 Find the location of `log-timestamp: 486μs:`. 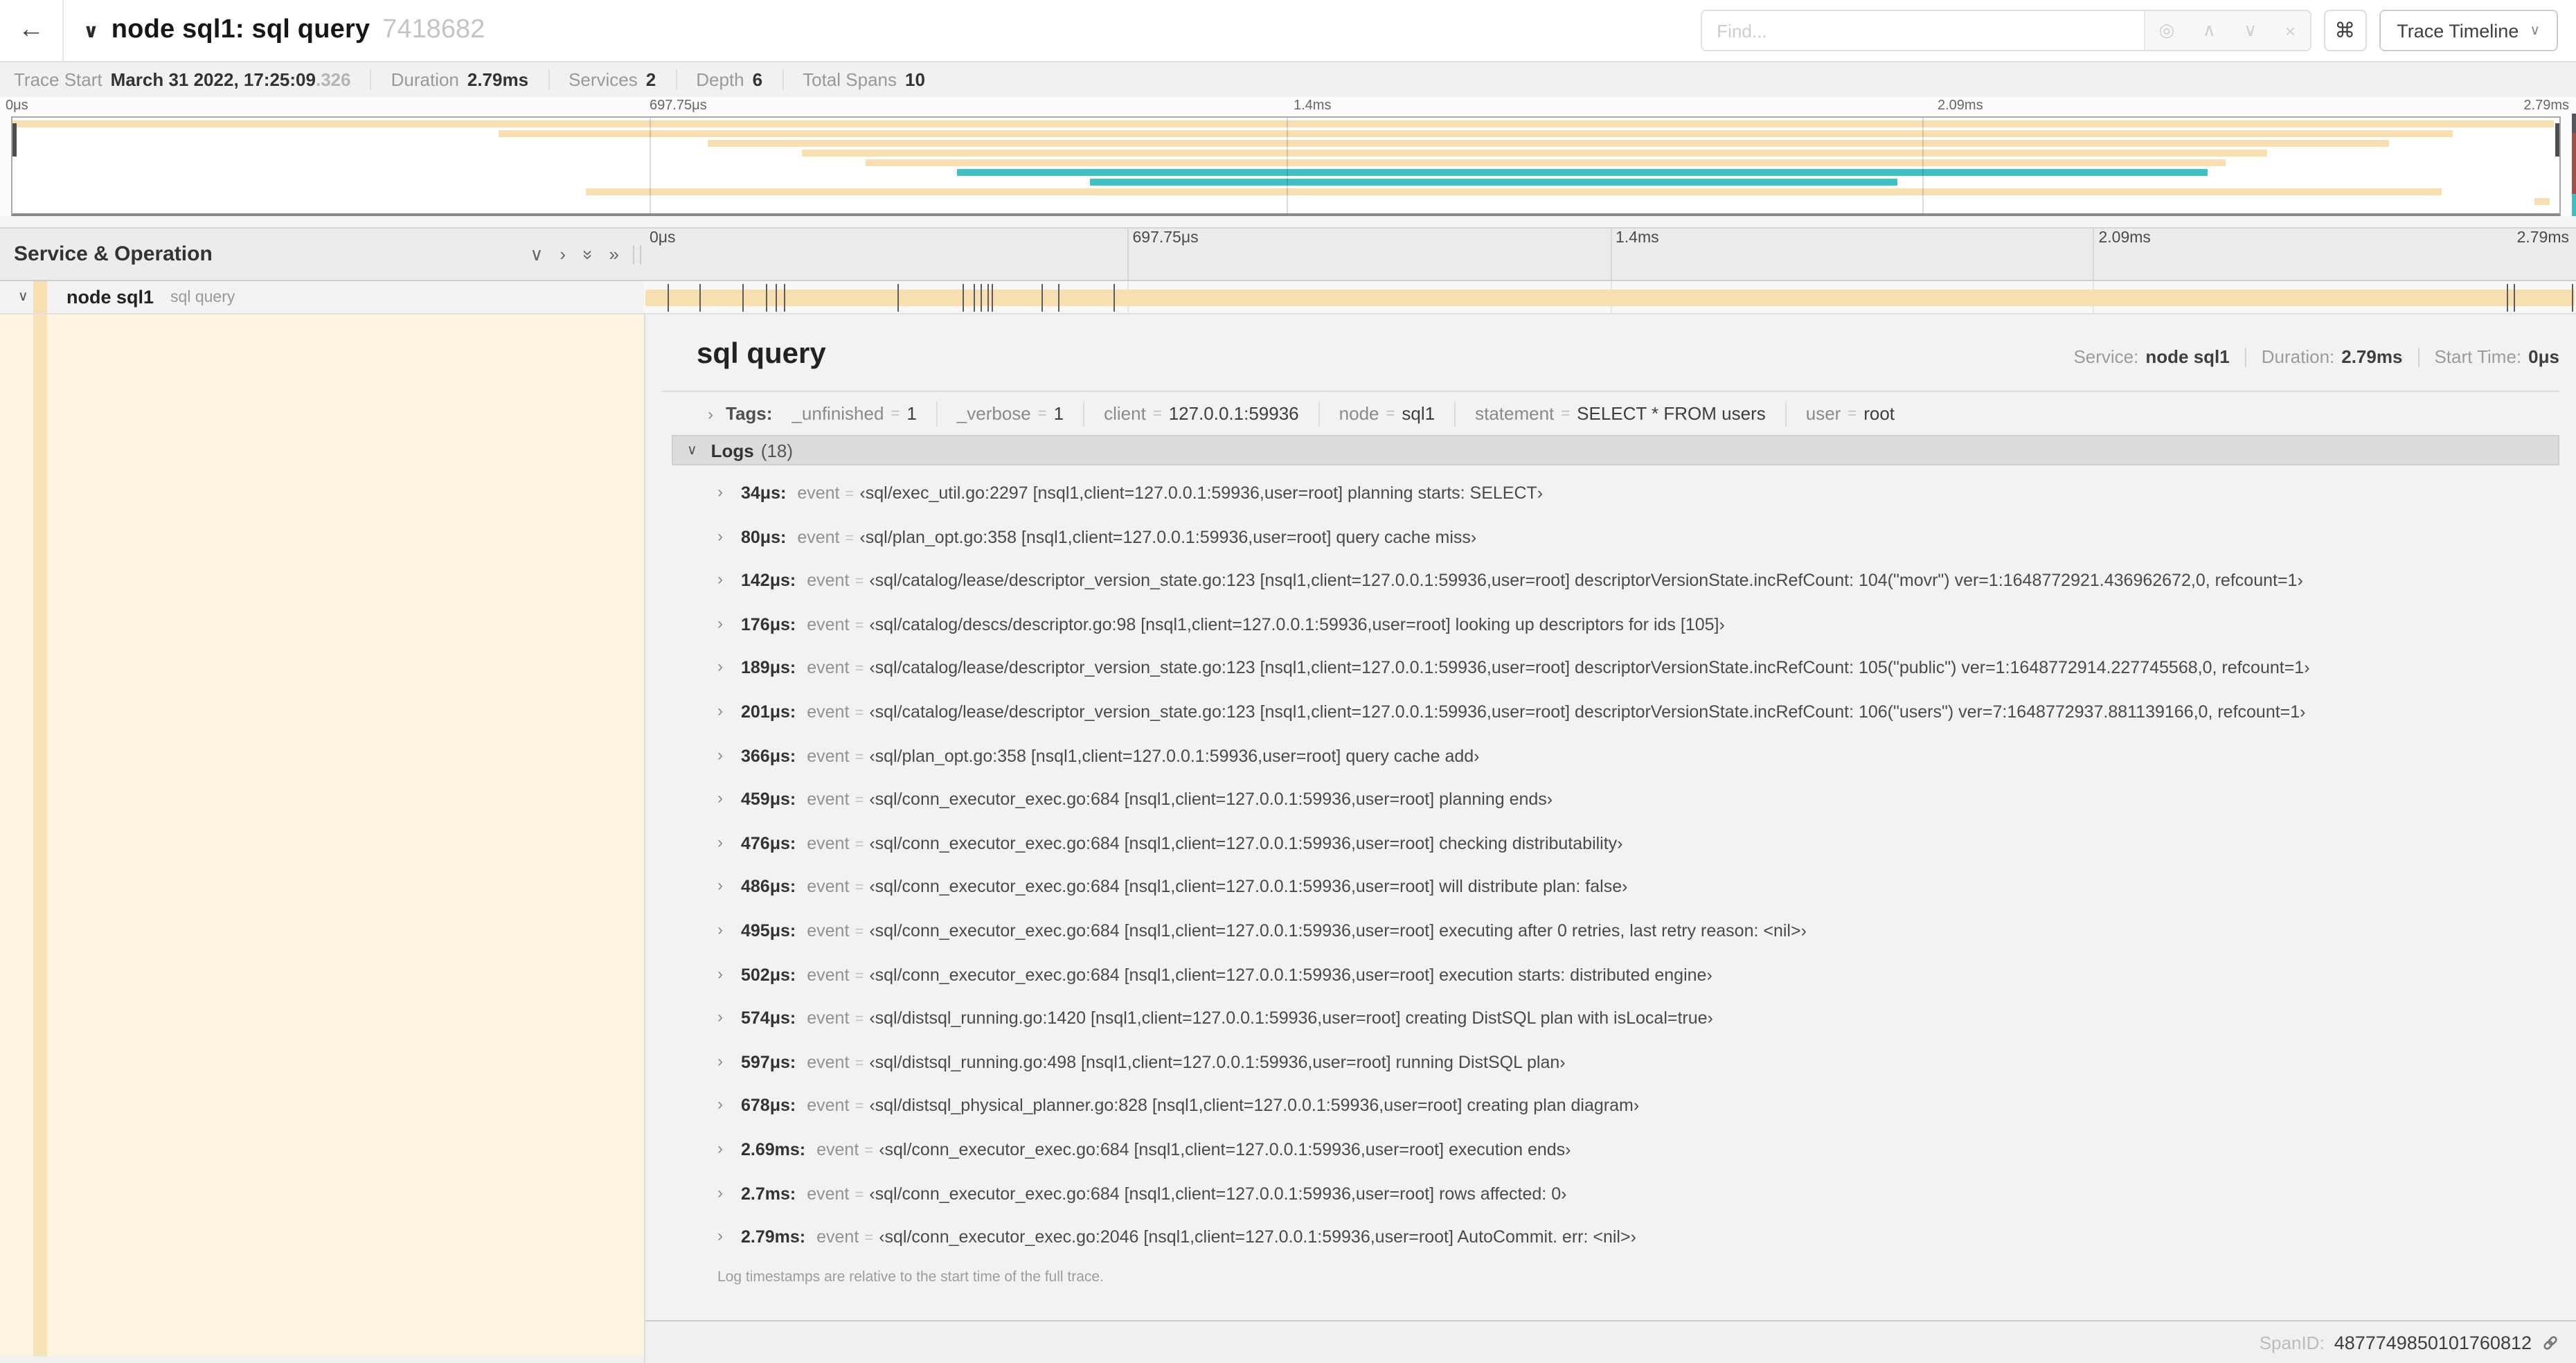

log-timestamp: 486μs: is located at coordinates (769, 887).